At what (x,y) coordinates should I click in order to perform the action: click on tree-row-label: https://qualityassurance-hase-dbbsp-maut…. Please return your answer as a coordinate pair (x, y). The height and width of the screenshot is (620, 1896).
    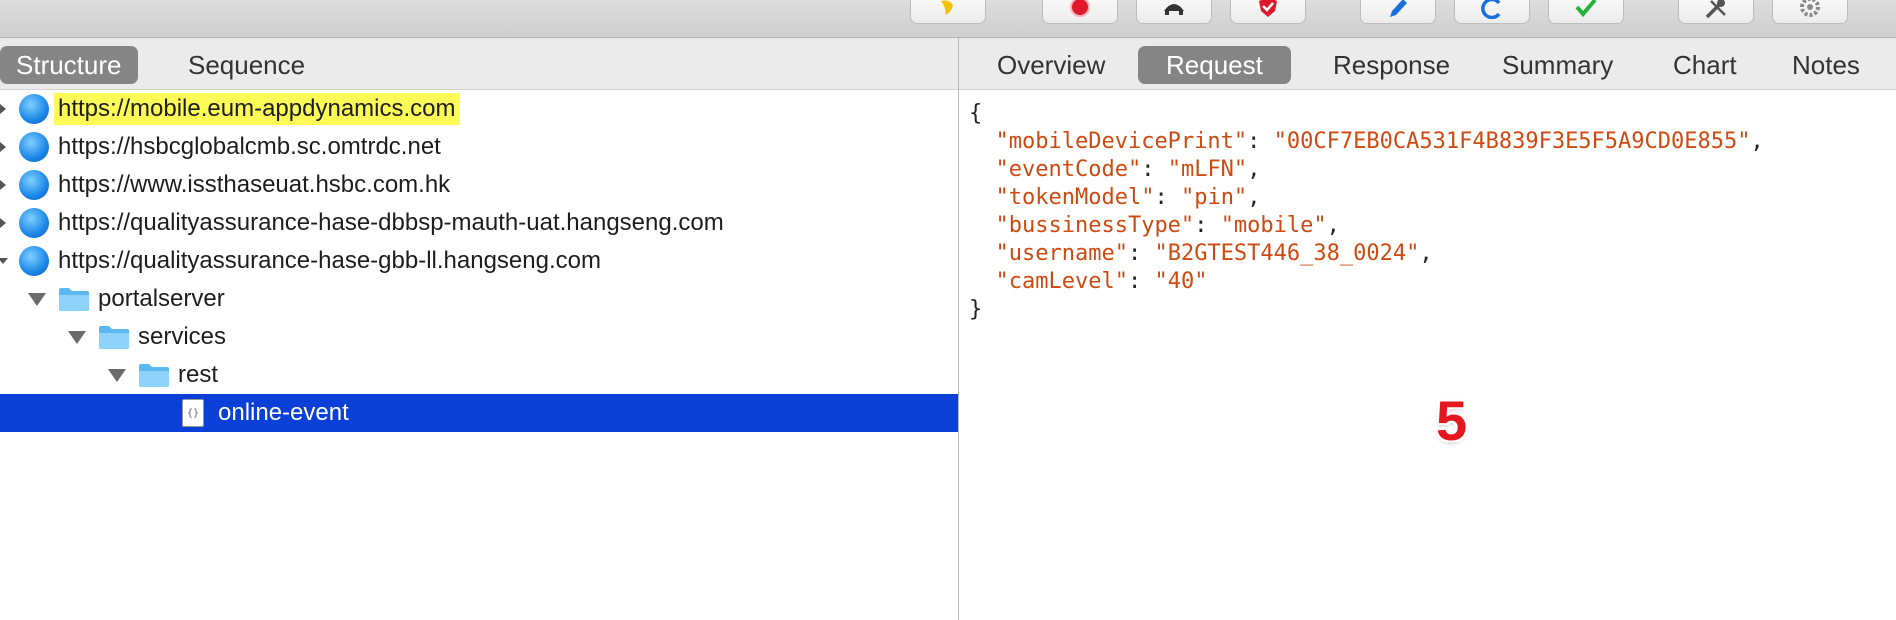
    Looking at the image, I should click on (391, 222).